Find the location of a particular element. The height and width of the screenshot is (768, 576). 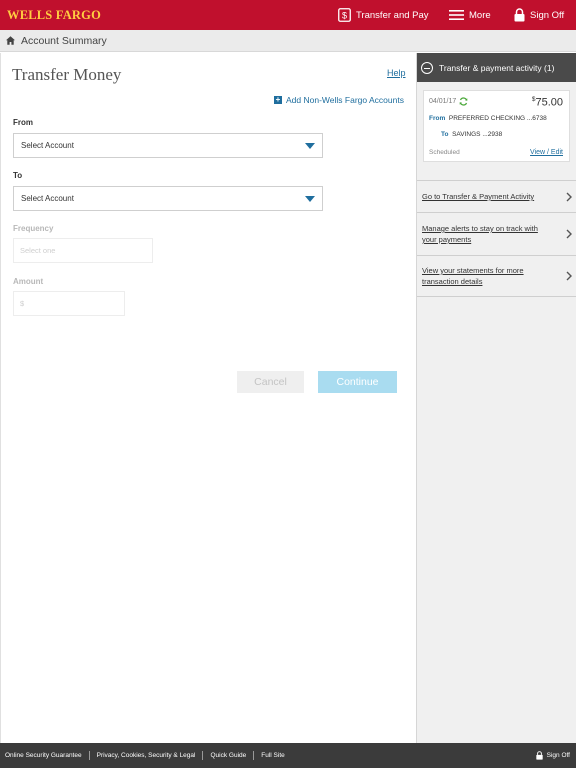

activity-to-account: SAVINGS ...2938 is located at coordinates (477, 134).